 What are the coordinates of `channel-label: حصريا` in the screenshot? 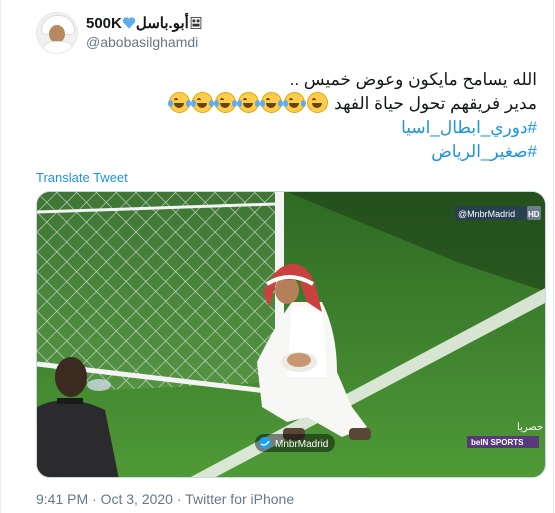 It's located at (530, 427).